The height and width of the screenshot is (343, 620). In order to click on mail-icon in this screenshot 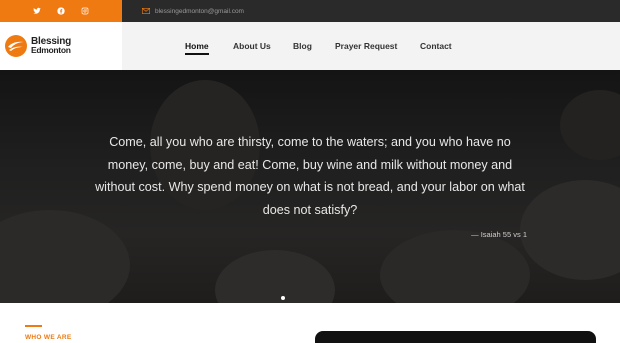, I will do `click(146, 11)`.